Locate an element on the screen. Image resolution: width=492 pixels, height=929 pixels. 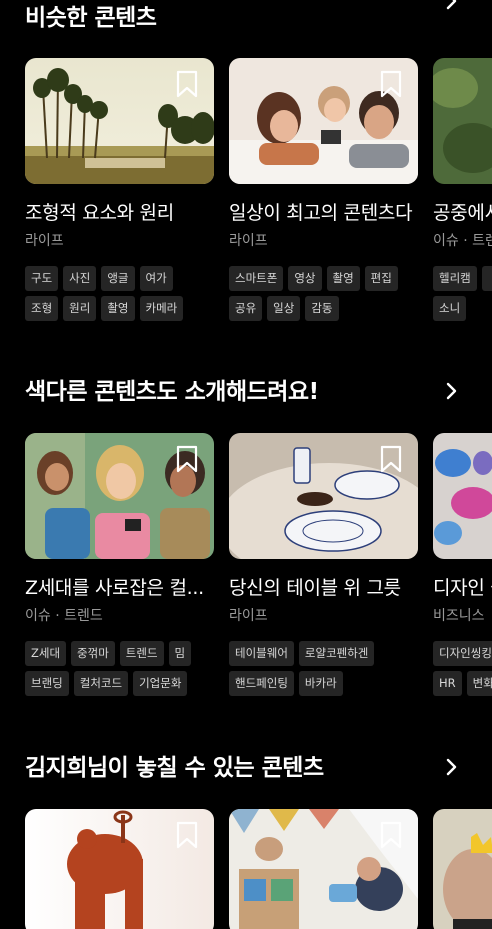
tag: 여가 is located at coordinates (156, 278).